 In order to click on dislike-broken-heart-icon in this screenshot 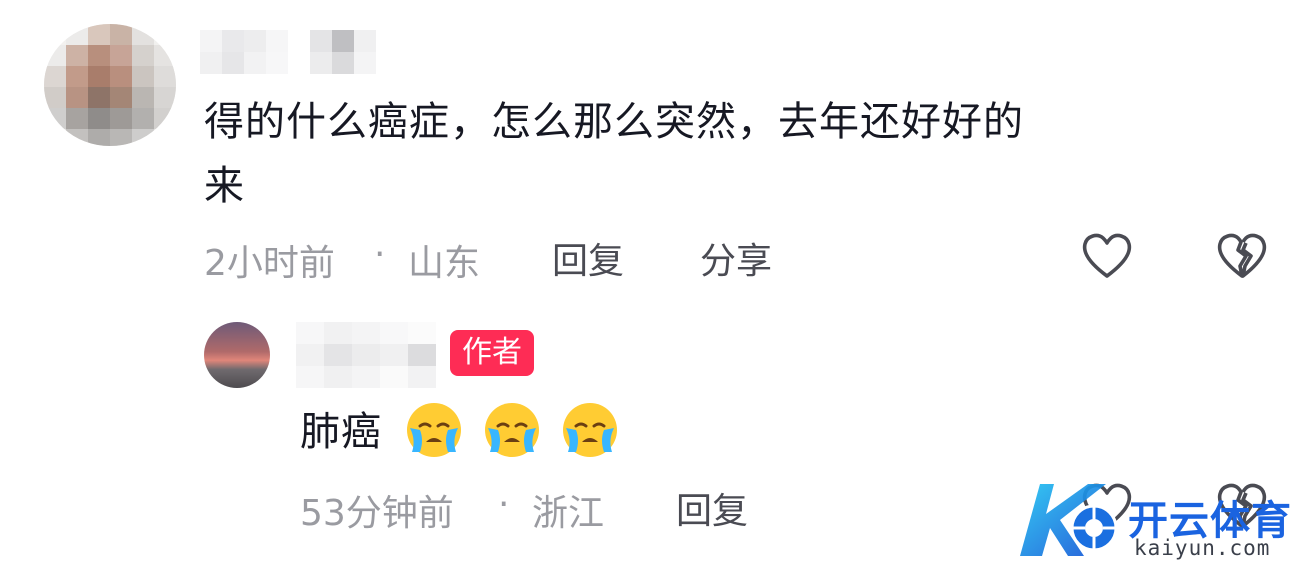, I will do `click(1242, 256)`.